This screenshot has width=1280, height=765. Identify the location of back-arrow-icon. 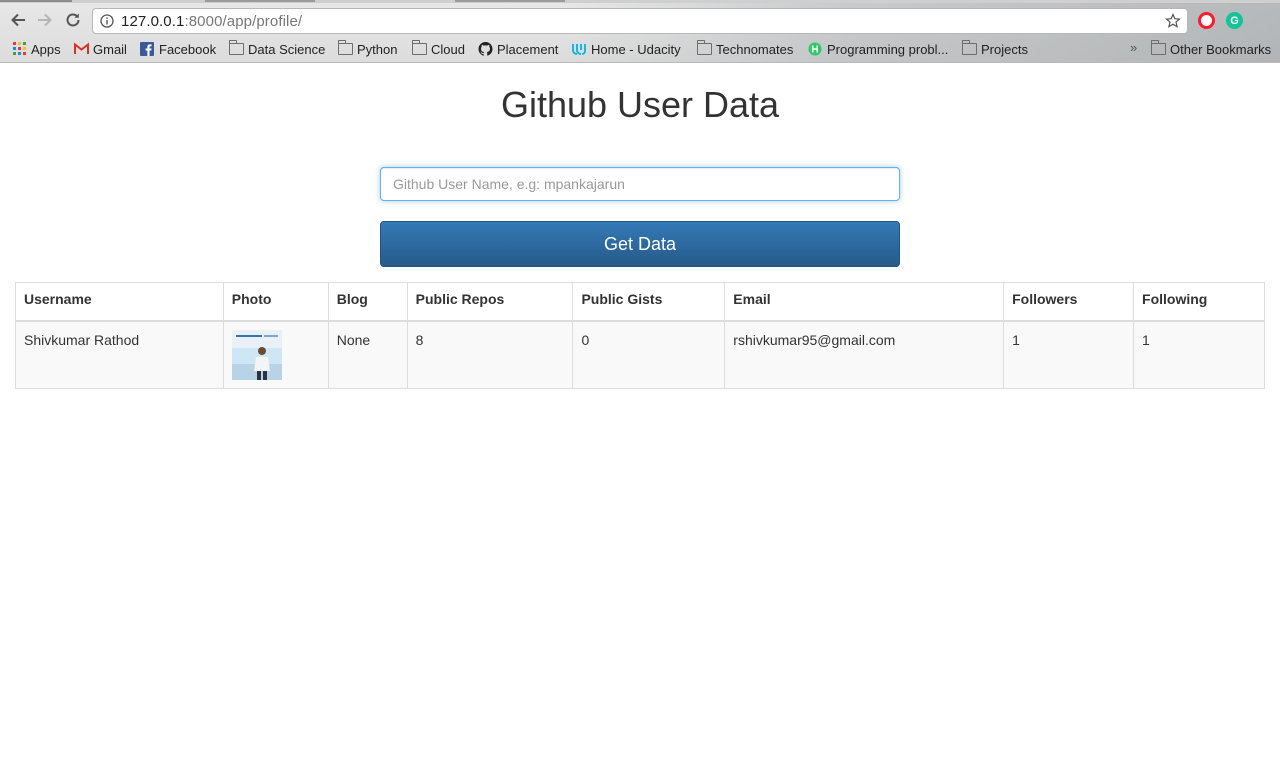
(18, 20).